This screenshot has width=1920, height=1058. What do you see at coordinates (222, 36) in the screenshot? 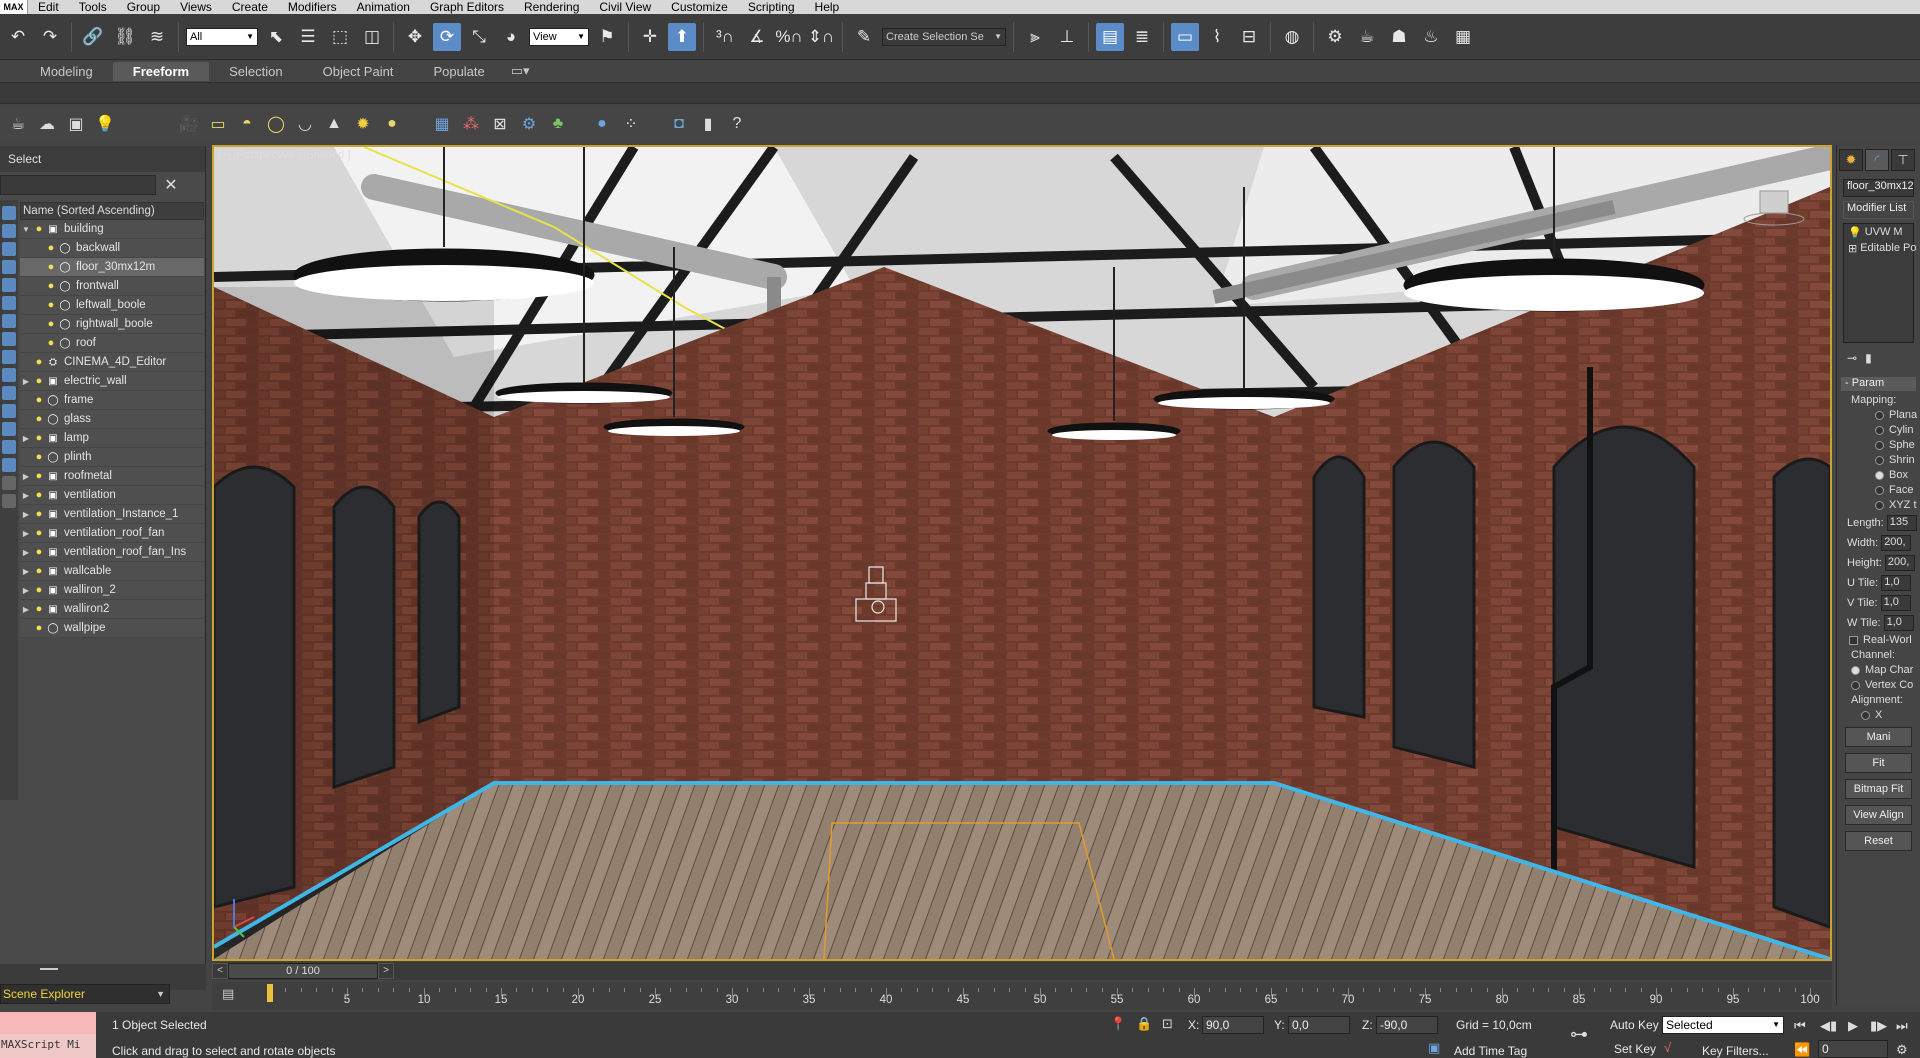
I see `selection-filter-dropdown: All ▼` at bounding box center [222, 36].